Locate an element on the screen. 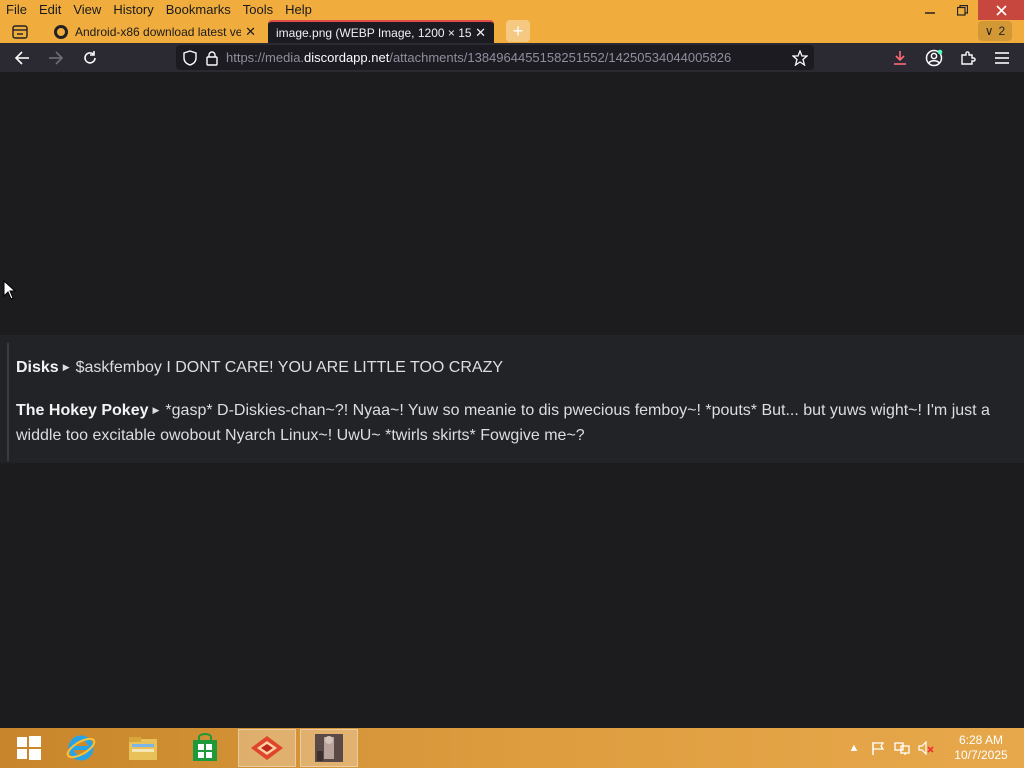 The height and width of the screenshot is (768, 1024). list-all-tabs-button: ∨ 2 is located at coordinates (995, 31).